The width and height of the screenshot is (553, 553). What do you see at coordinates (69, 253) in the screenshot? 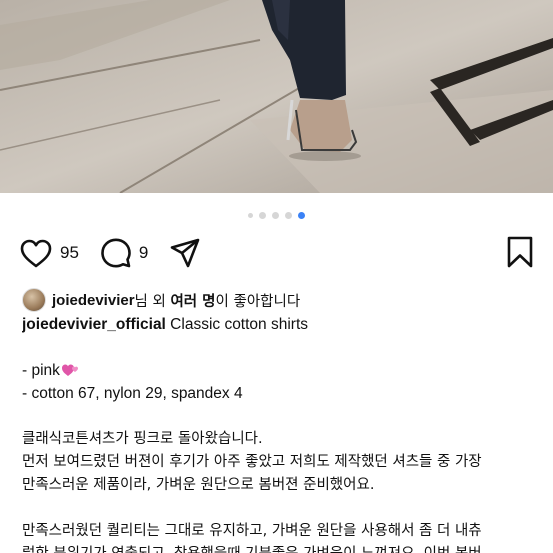
I see `likes-count: 95` at bounding box center [69, 253].